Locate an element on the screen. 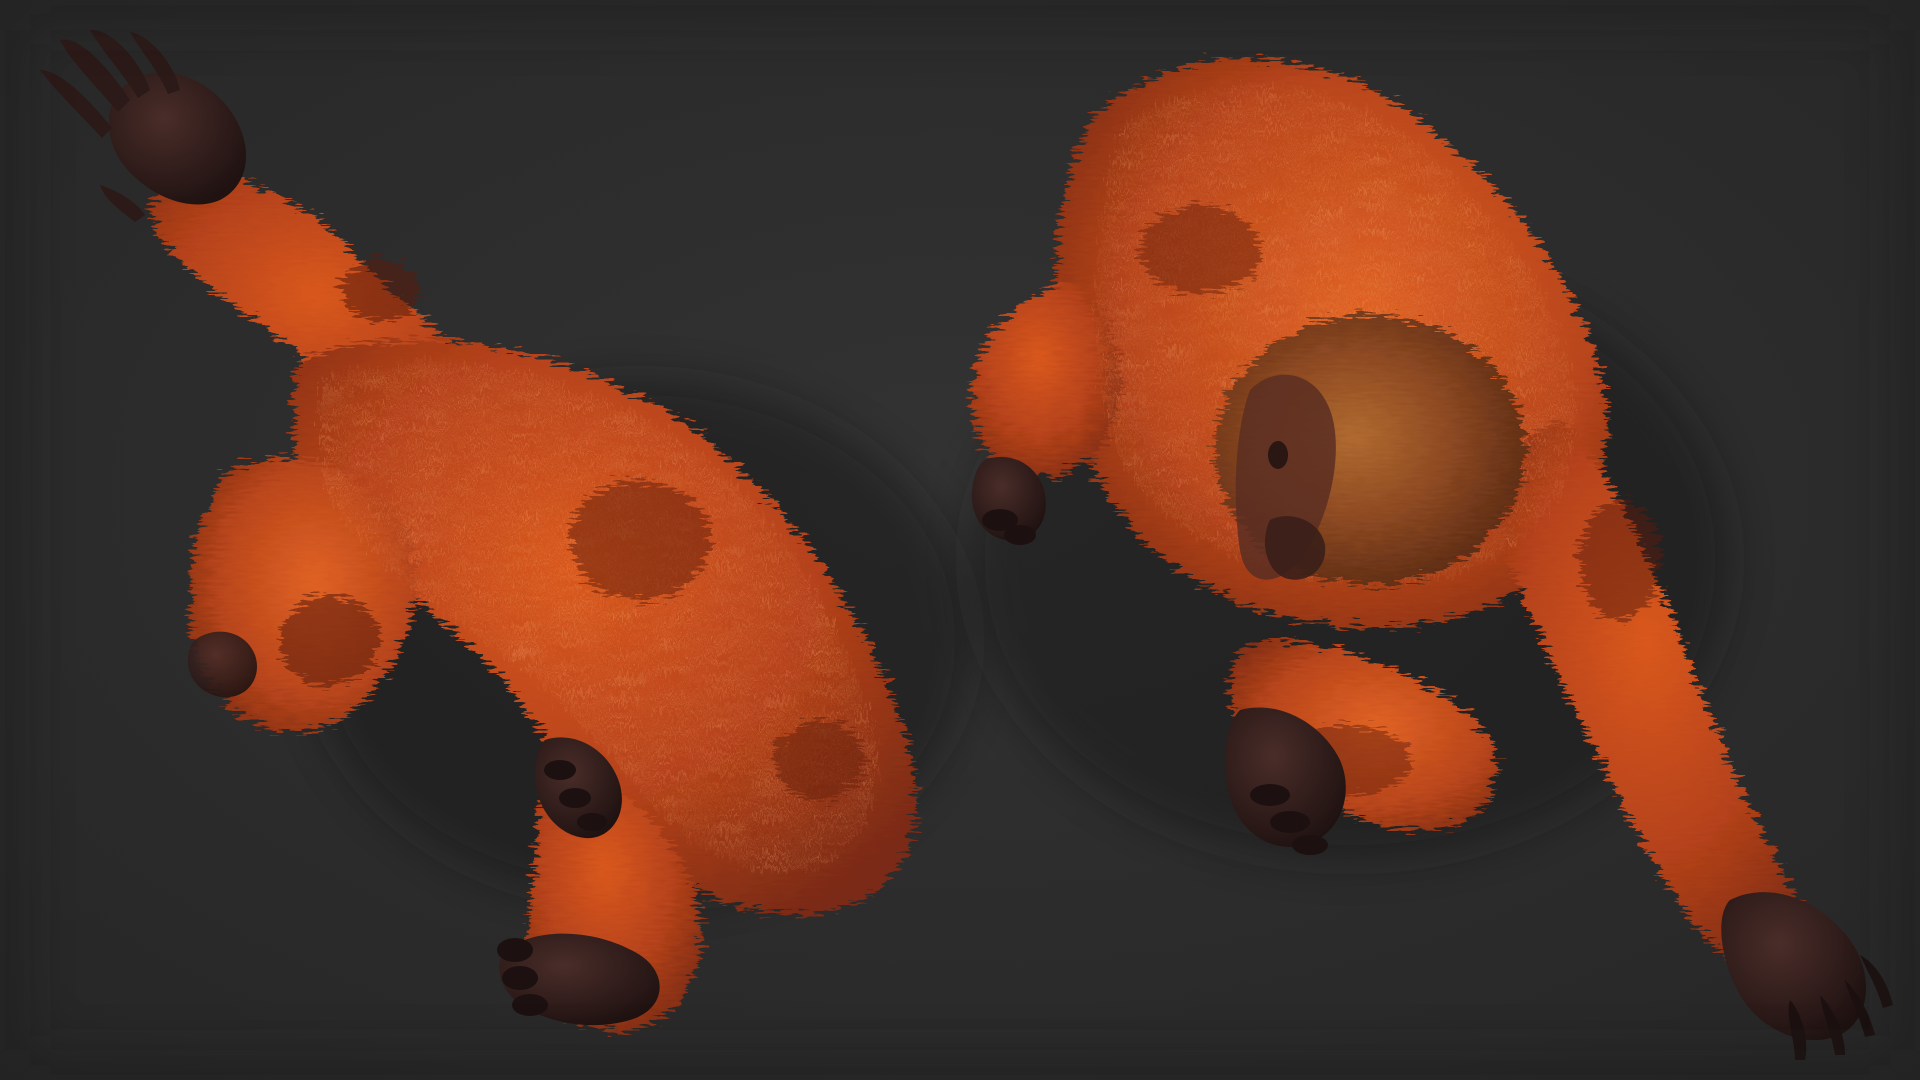  right-head is located at coordinates (1370, 450).